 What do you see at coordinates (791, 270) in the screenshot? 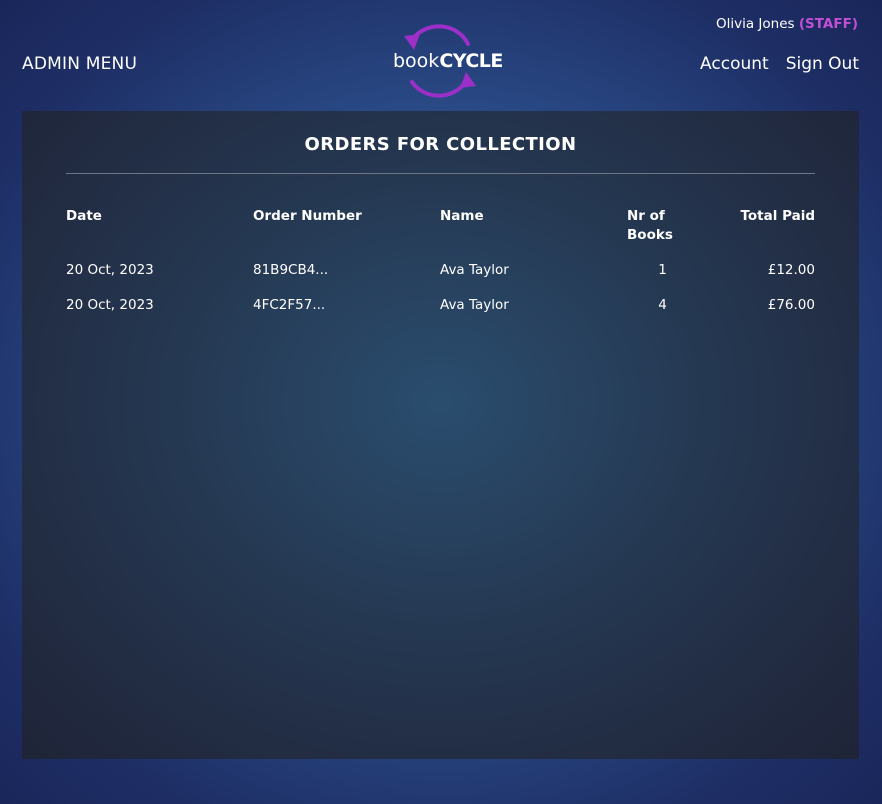
I see `cell-total-paid: £12.00` at bounding box center [791, 270].